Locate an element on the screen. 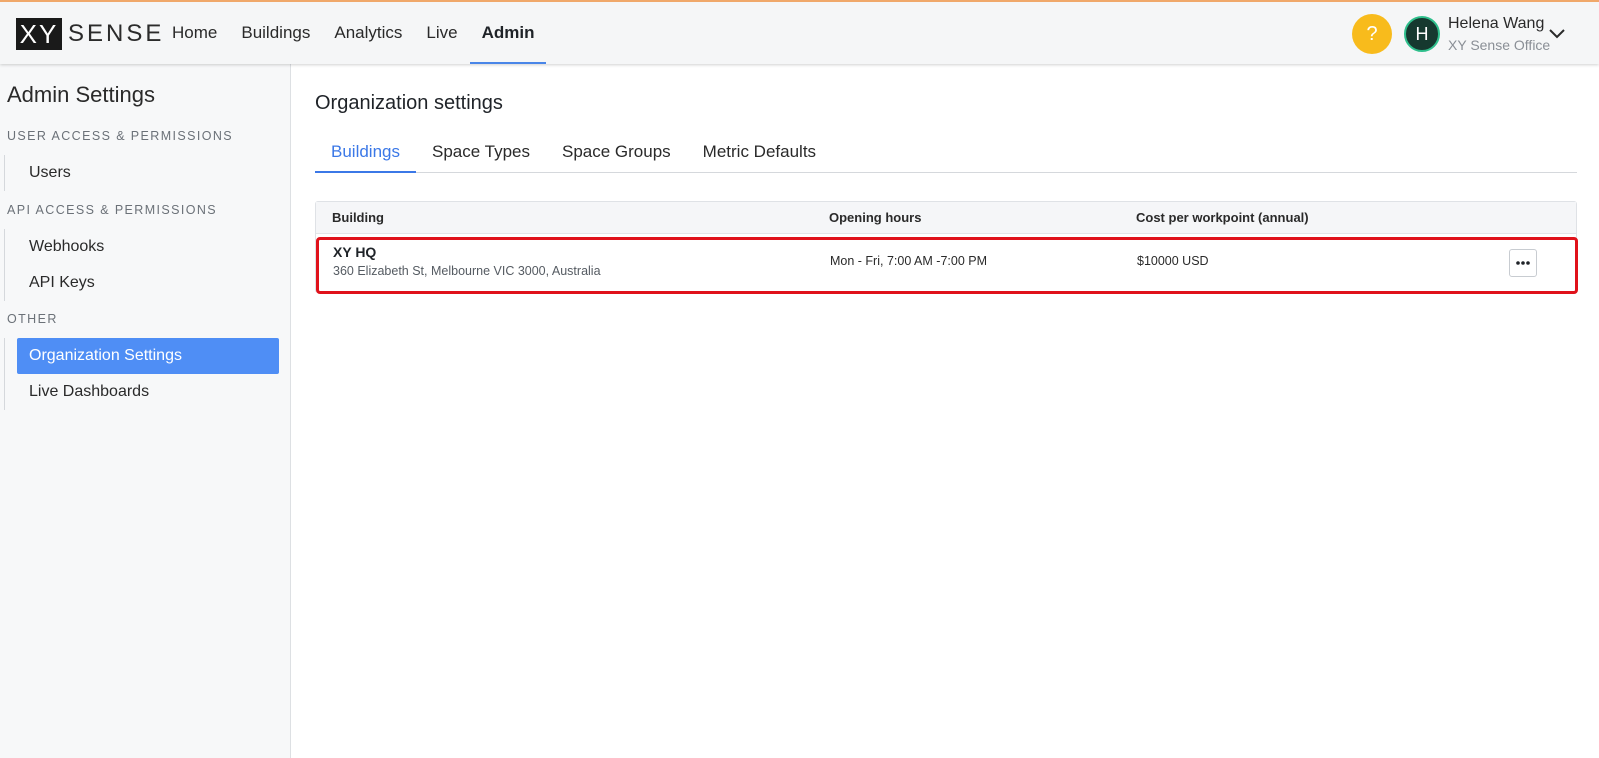  group-other: Organization Settings Live Dashboards is located at coordinates (141, 374).